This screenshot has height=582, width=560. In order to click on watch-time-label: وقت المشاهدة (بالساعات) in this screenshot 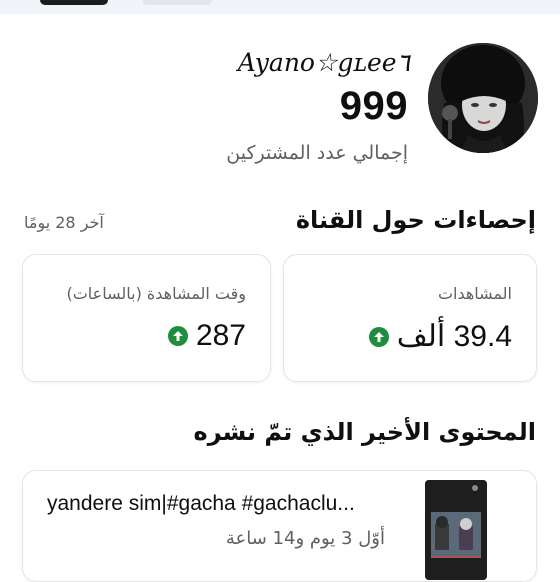, I will do `click(156, 293)`.